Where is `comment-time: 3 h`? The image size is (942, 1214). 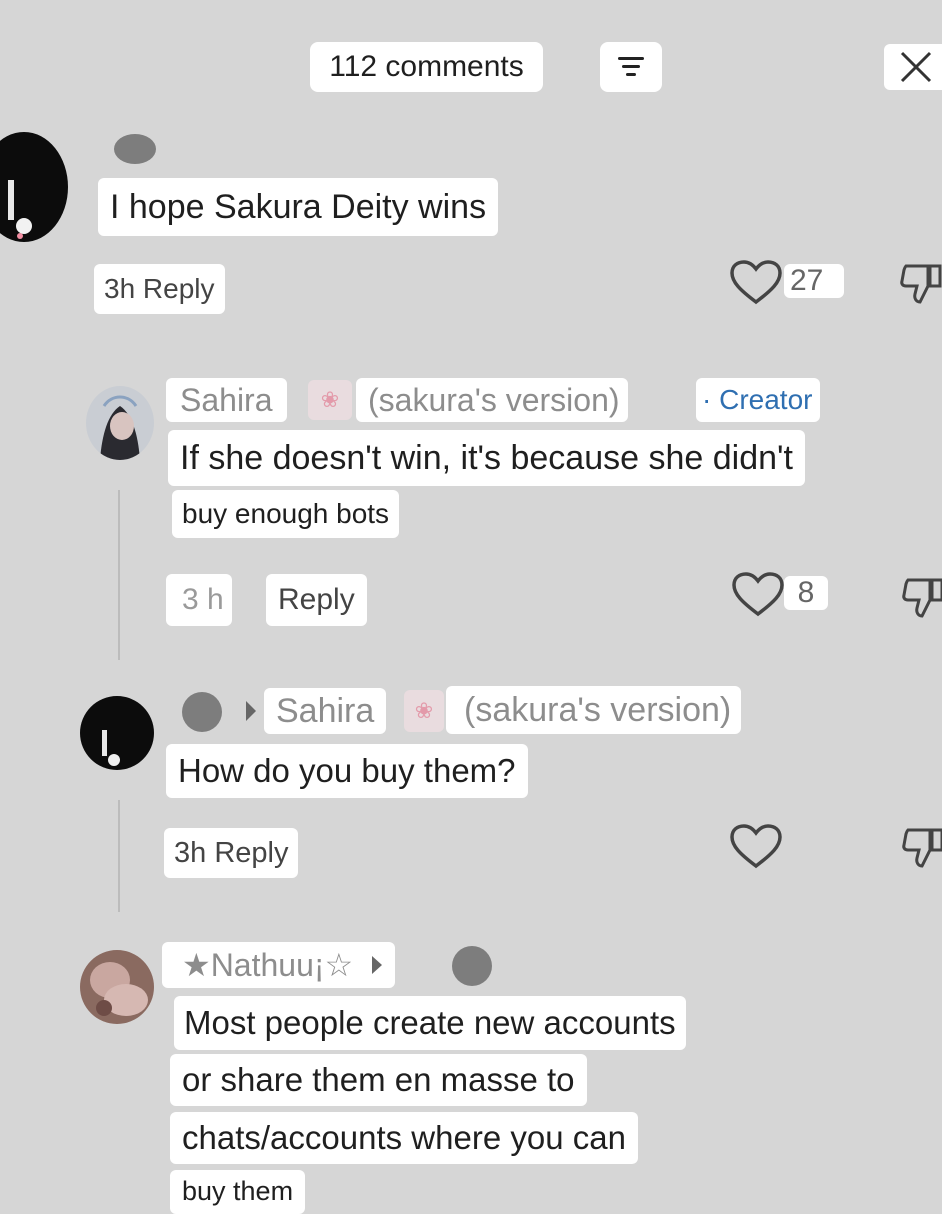
comment-time: 3 h is located at coordinates (199, 600).